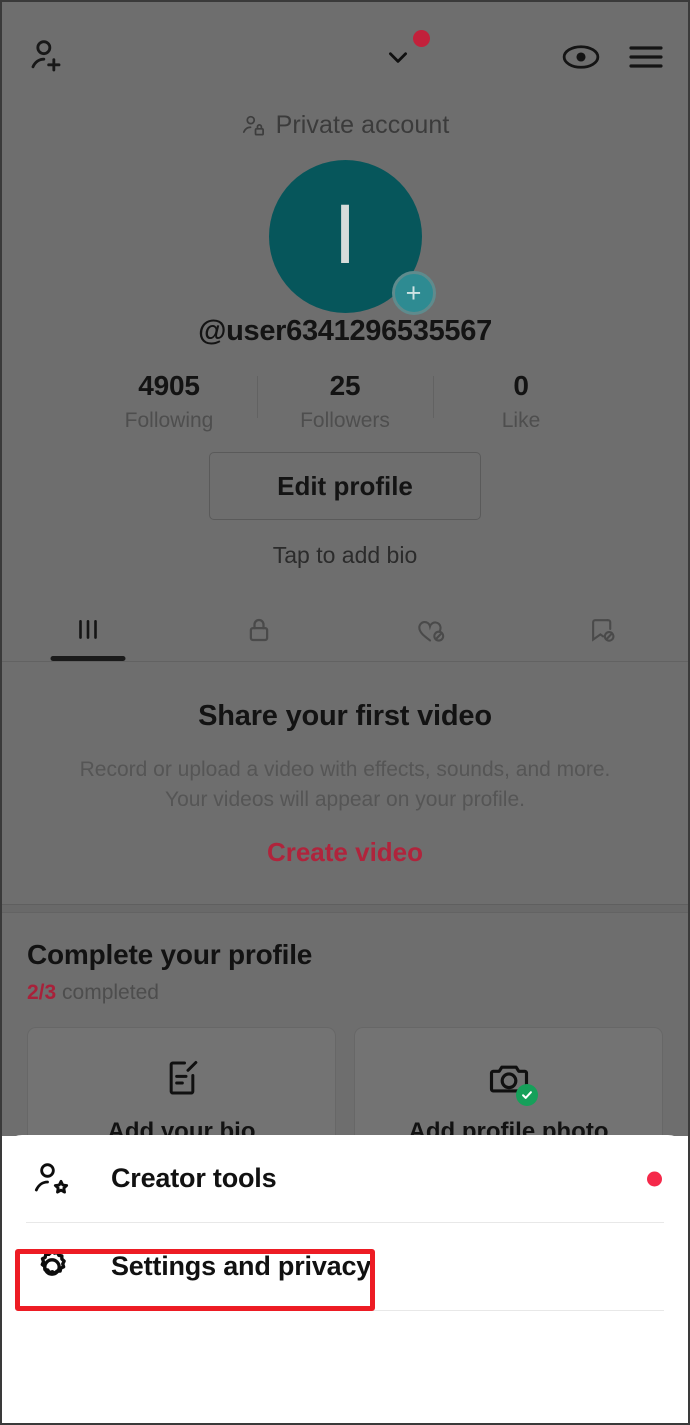 This screenshot has height=1425, width=690. I want to click on menu-item-label: Settings and privacy, so click(241, 1266).